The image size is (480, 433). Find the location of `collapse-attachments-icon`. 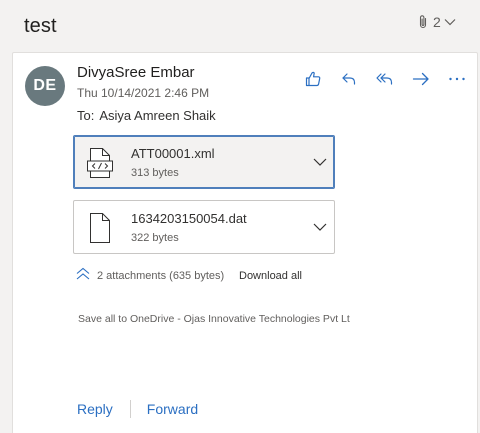

collapse-attachments-icon is located at coordinates (83, 275).